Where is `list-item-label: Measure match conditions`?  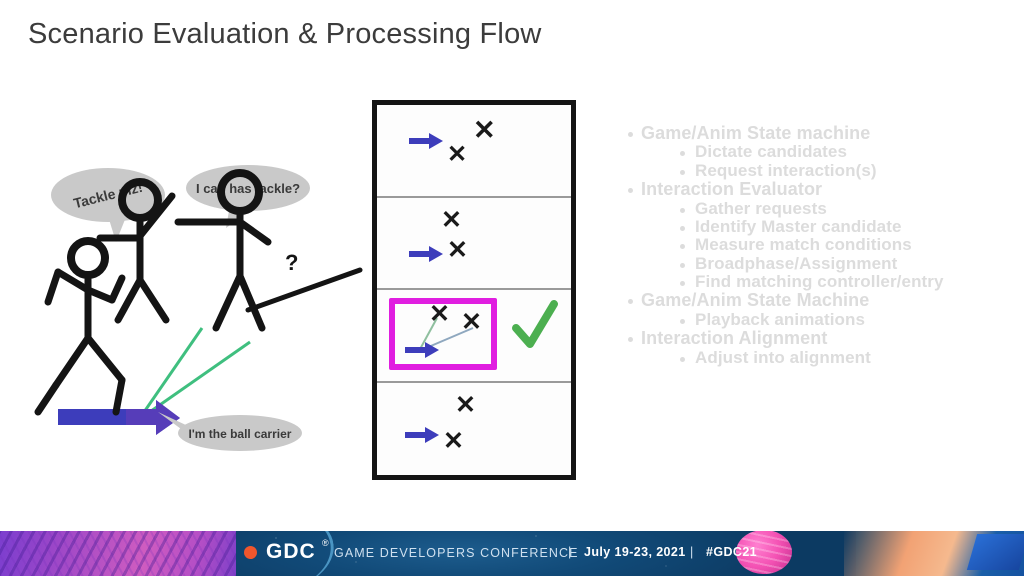
list-item-label: Measure match conditions is located at coordinates (803, 245).